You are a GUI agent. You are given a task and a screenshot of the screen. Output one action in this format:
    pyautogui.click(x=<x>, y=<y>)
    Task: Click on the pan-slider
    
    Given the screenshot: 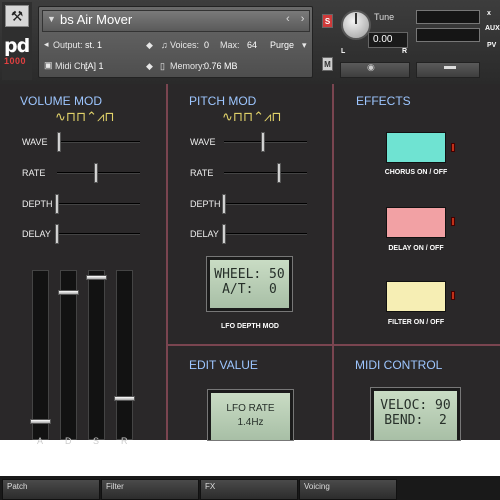 What is the action you would take?
    pyautogui.click(x=375, y=70)
    